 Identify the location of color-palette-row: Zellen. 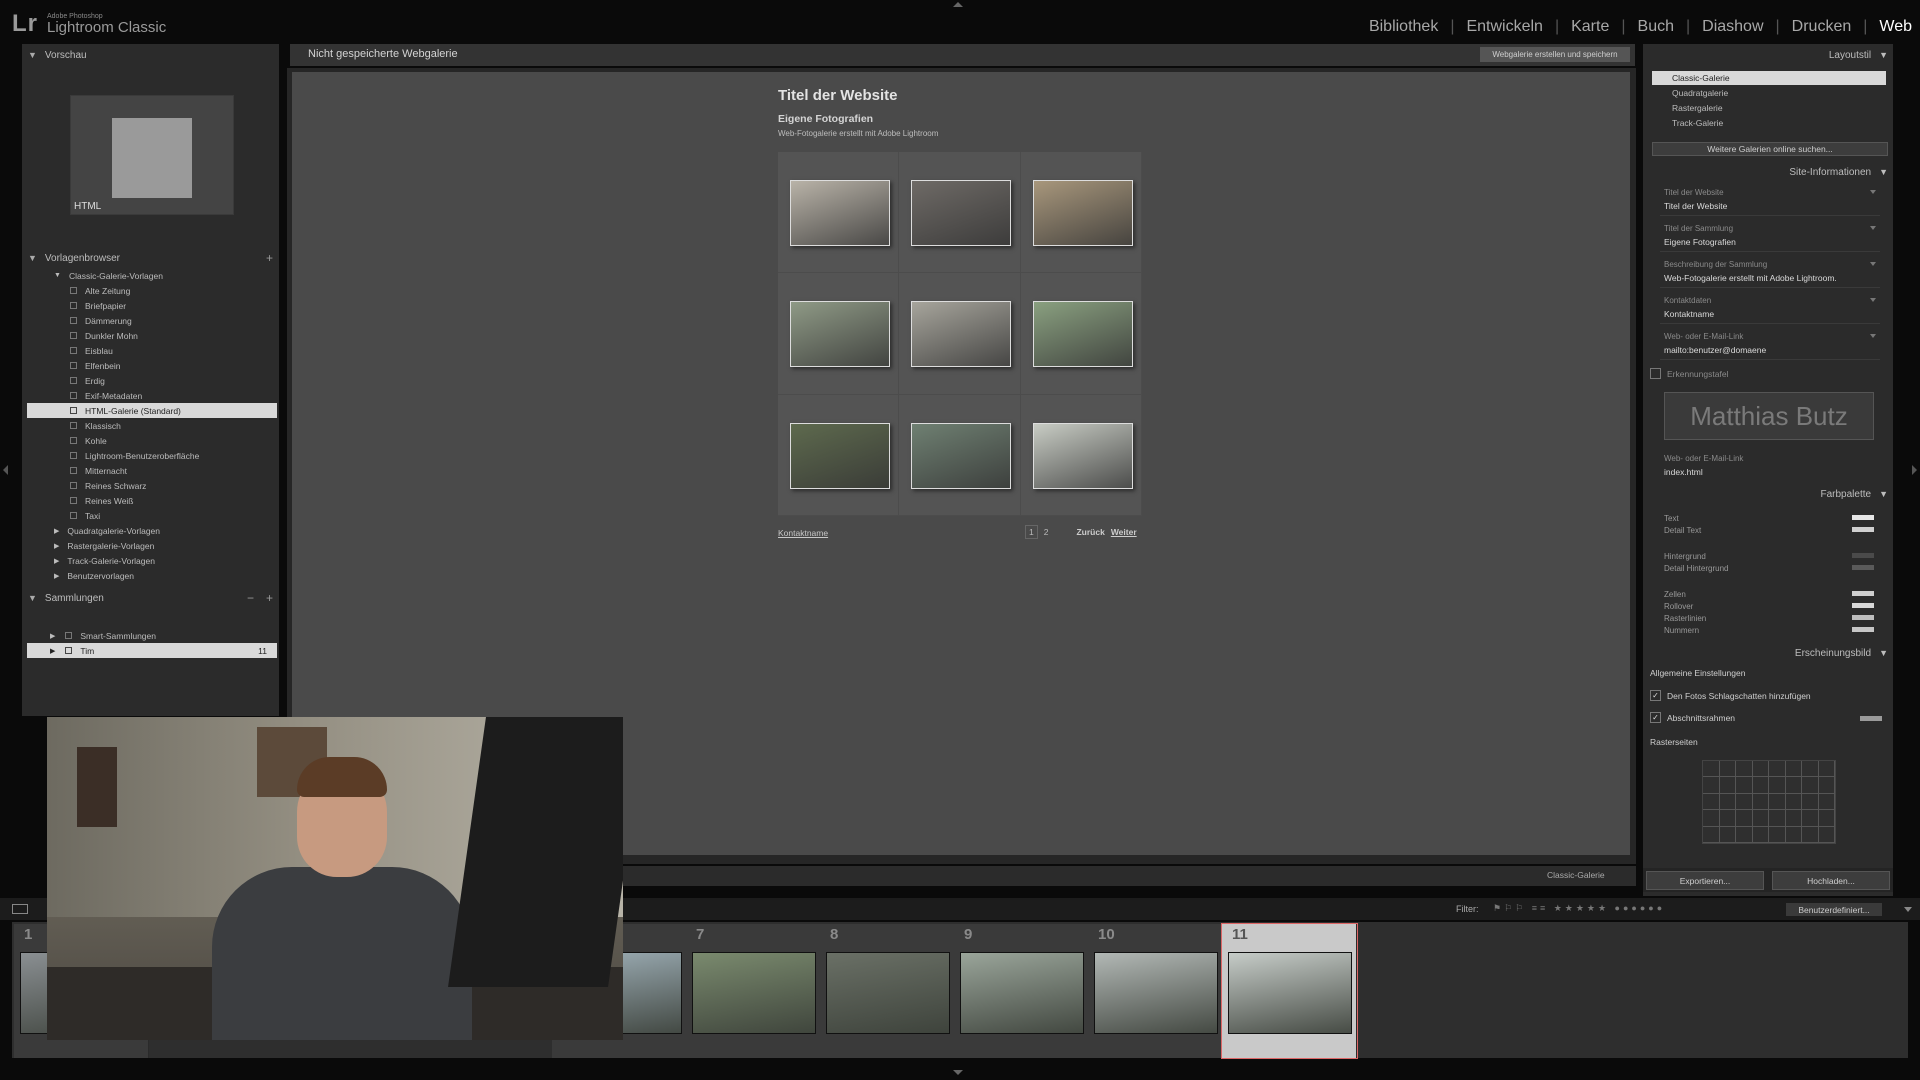
(1769, 594).